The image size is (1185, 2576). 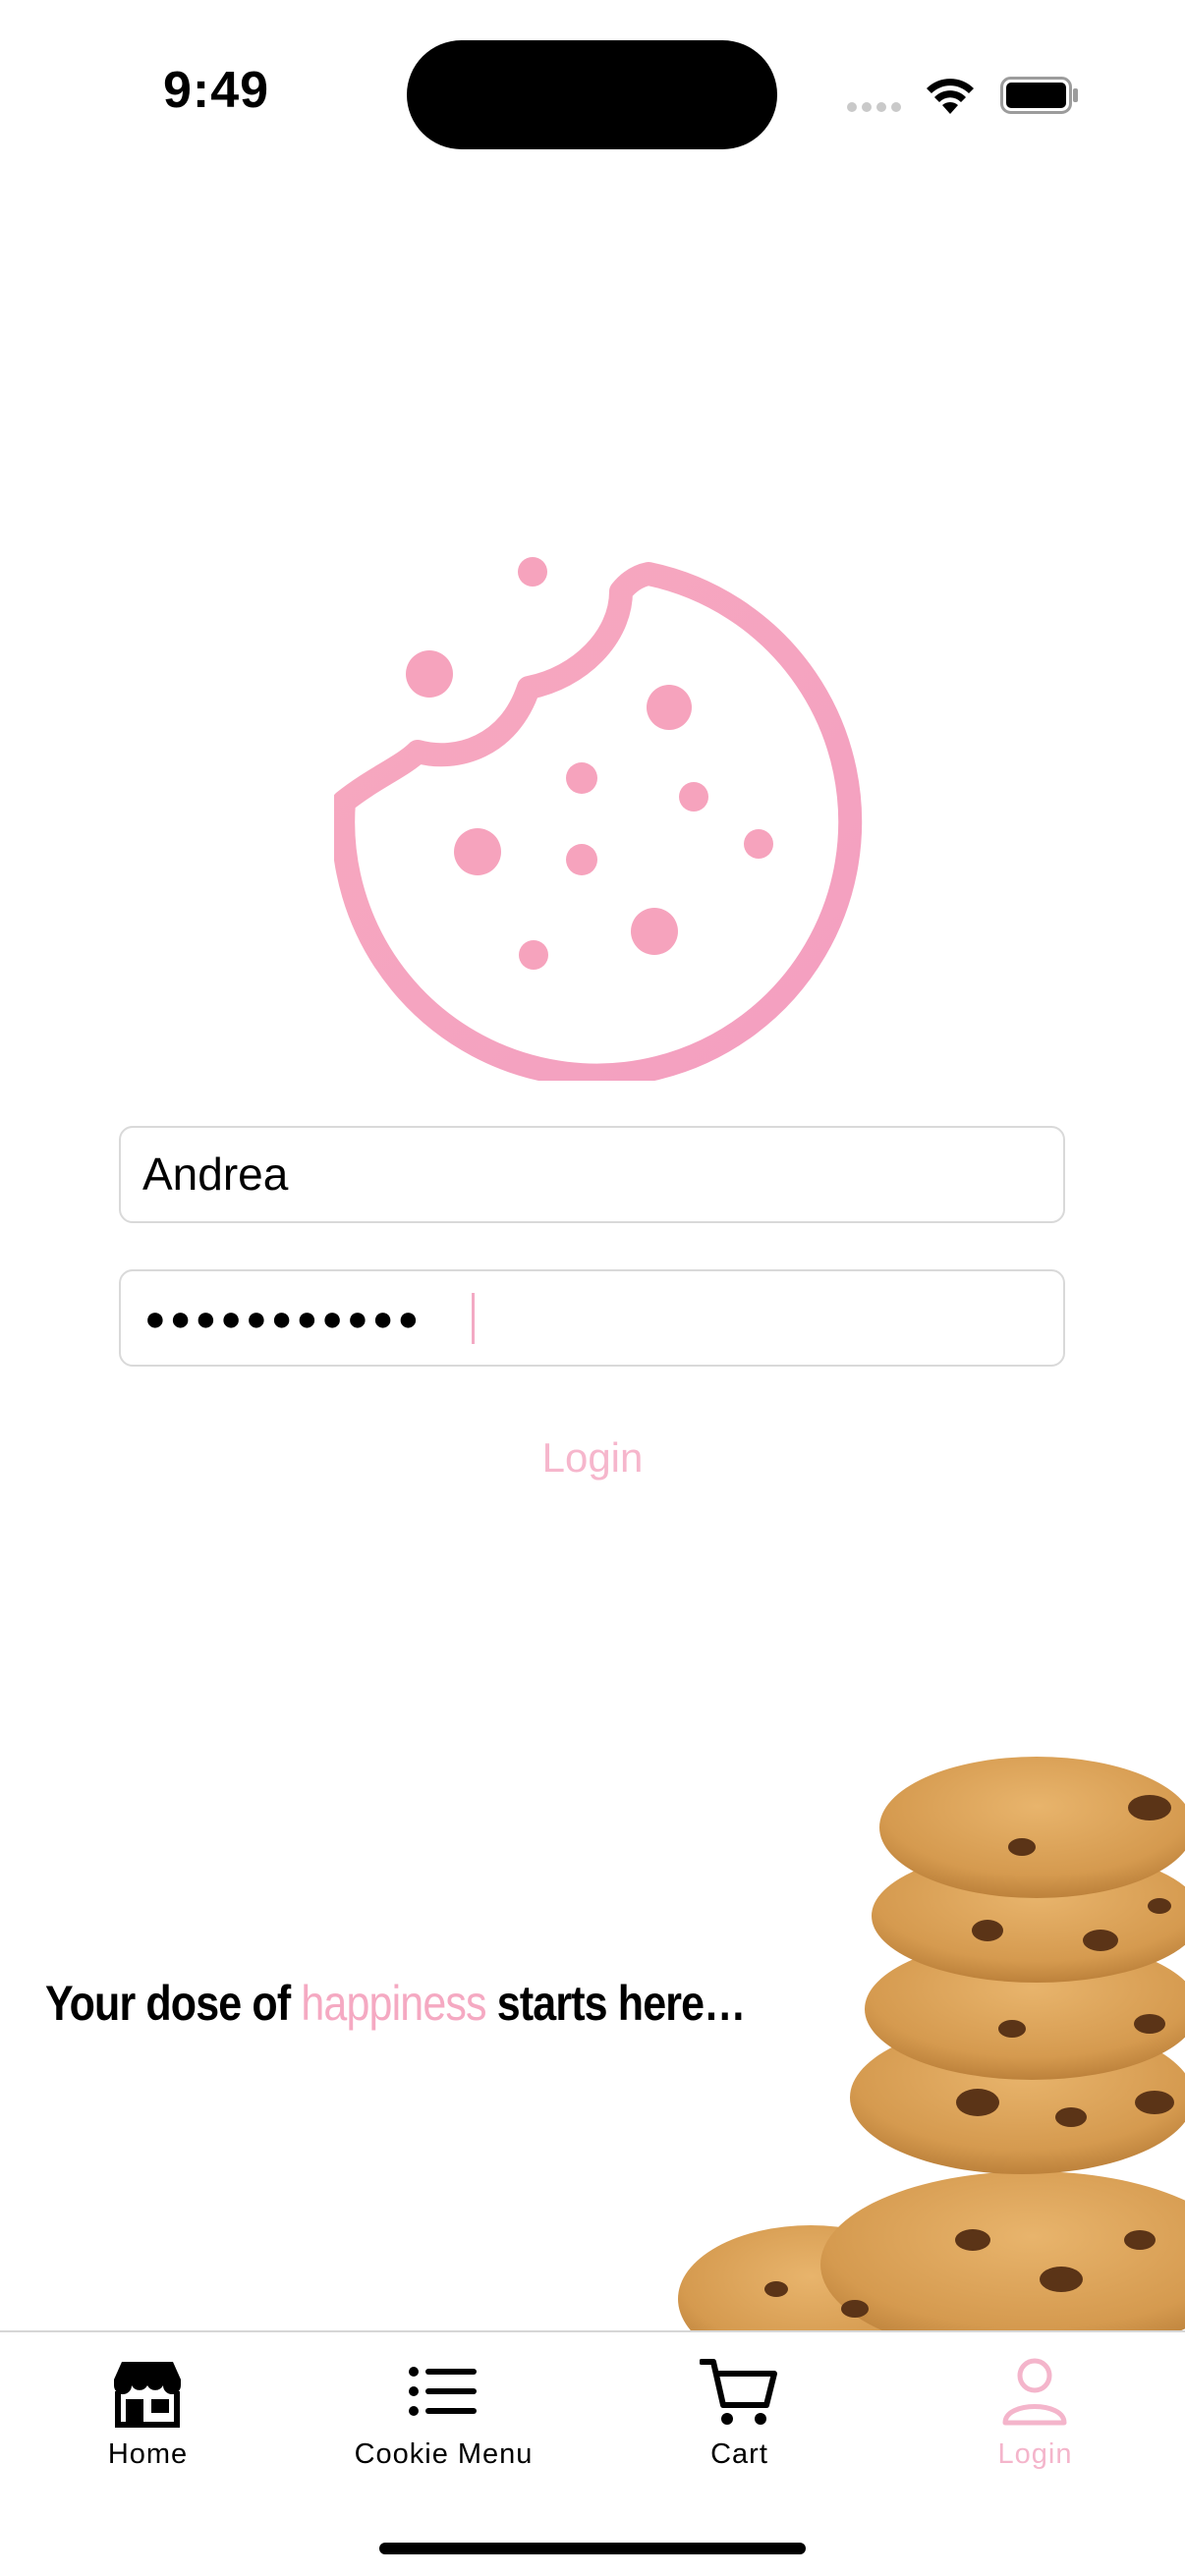 I want to click on tagline-start: Your dose of, so click(x=174, y=2003).